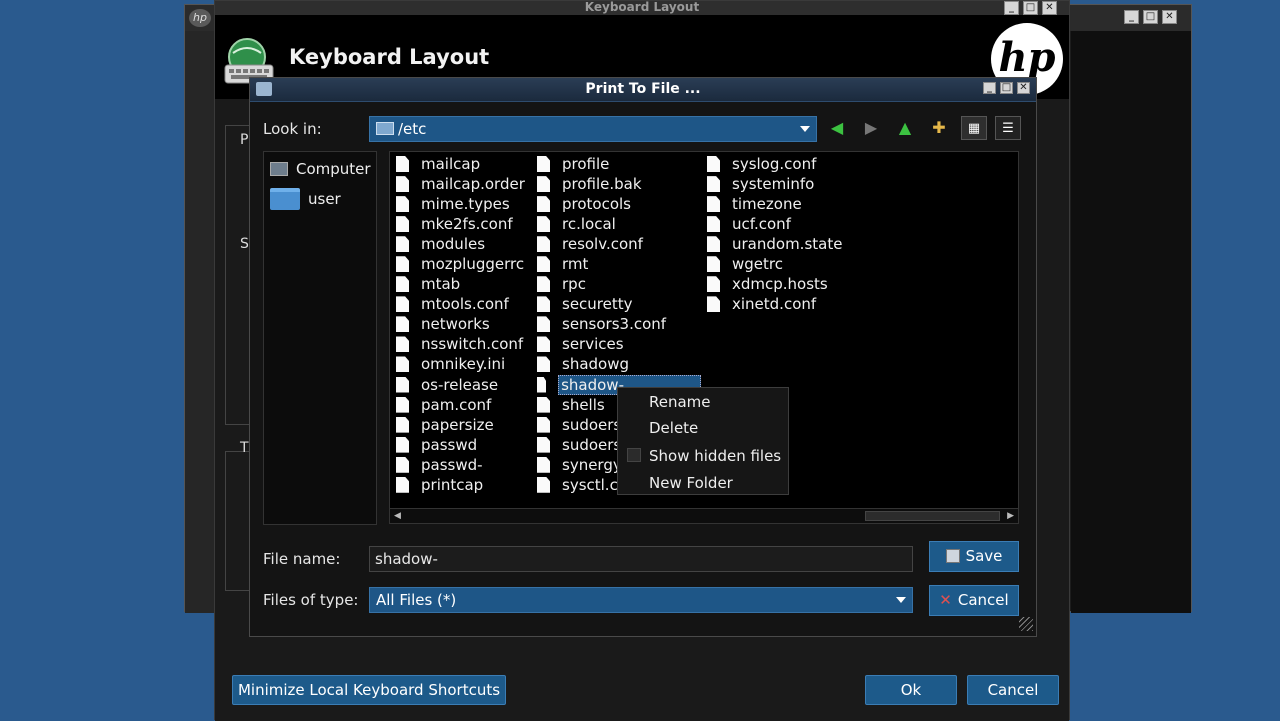 This screenshot has width=1280, height=721. What do you see at coordinates (244, 244) in the screenshot?
I see `group-letter: S` at bounding box center [244, 244].